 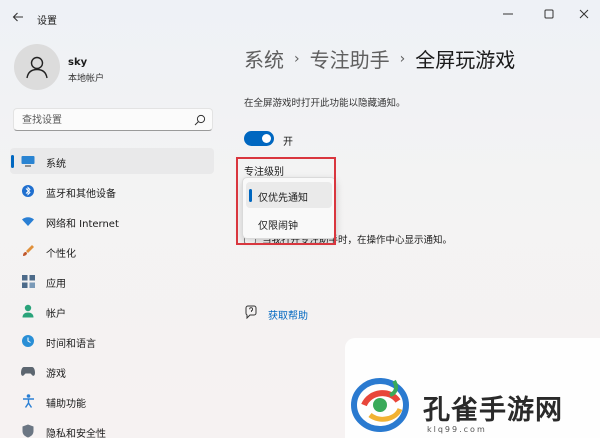 What do you see at coordinates (71, 344) in the screenshot?
I see `sidebar-item-label: 时间和语言` at bounding box center [71, 344].